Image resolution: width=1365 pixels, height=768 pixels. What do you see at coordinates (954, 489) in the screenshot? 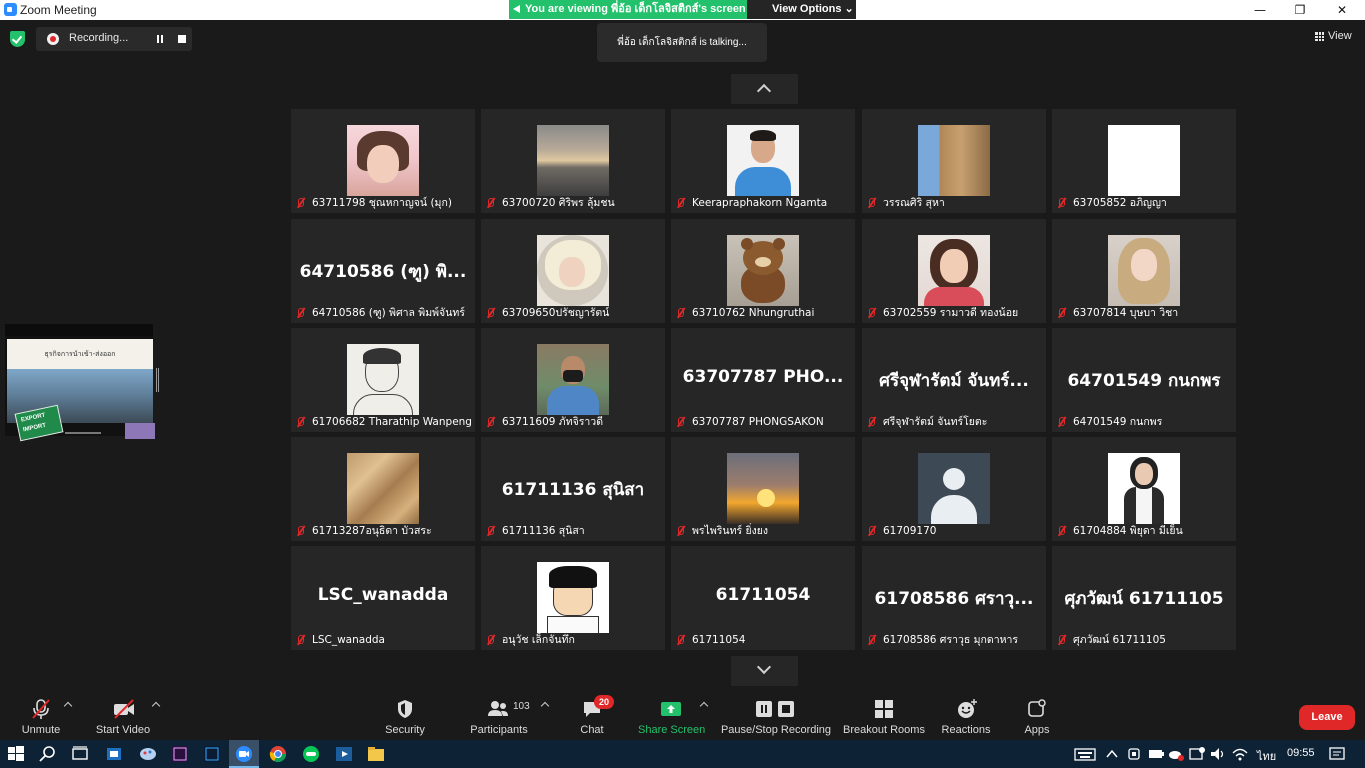
I see `participant-tile: 61709170` at bounding box center [954, 489].